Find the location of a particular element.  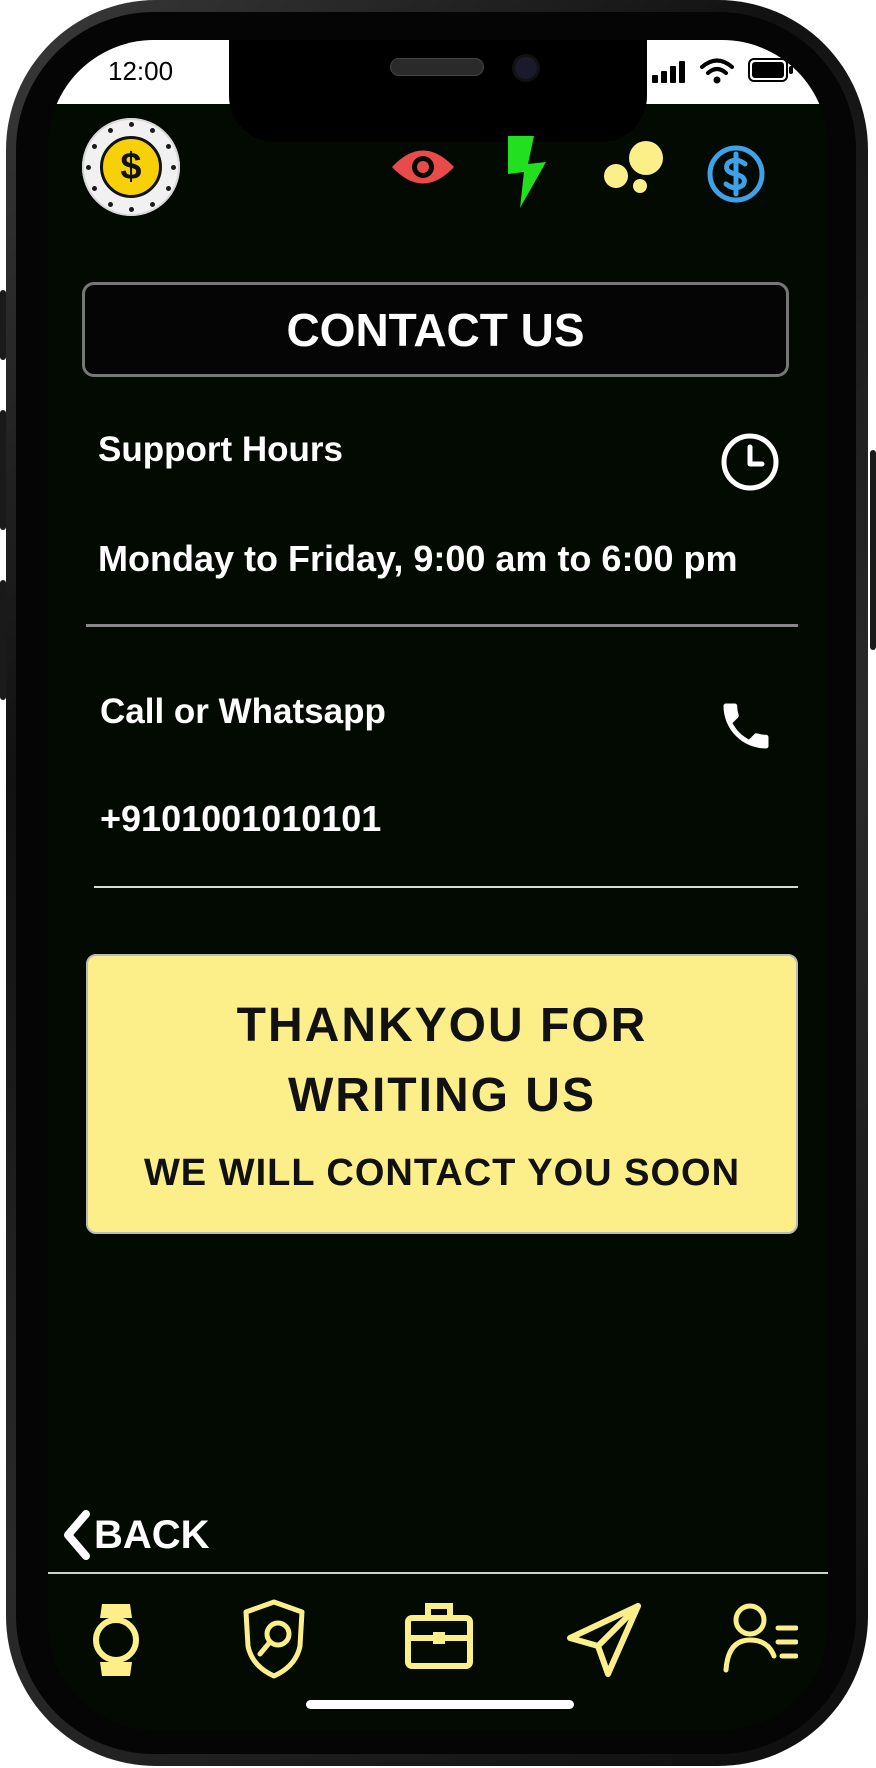

coin-symbol: $ is located at coordinates (131, 167).